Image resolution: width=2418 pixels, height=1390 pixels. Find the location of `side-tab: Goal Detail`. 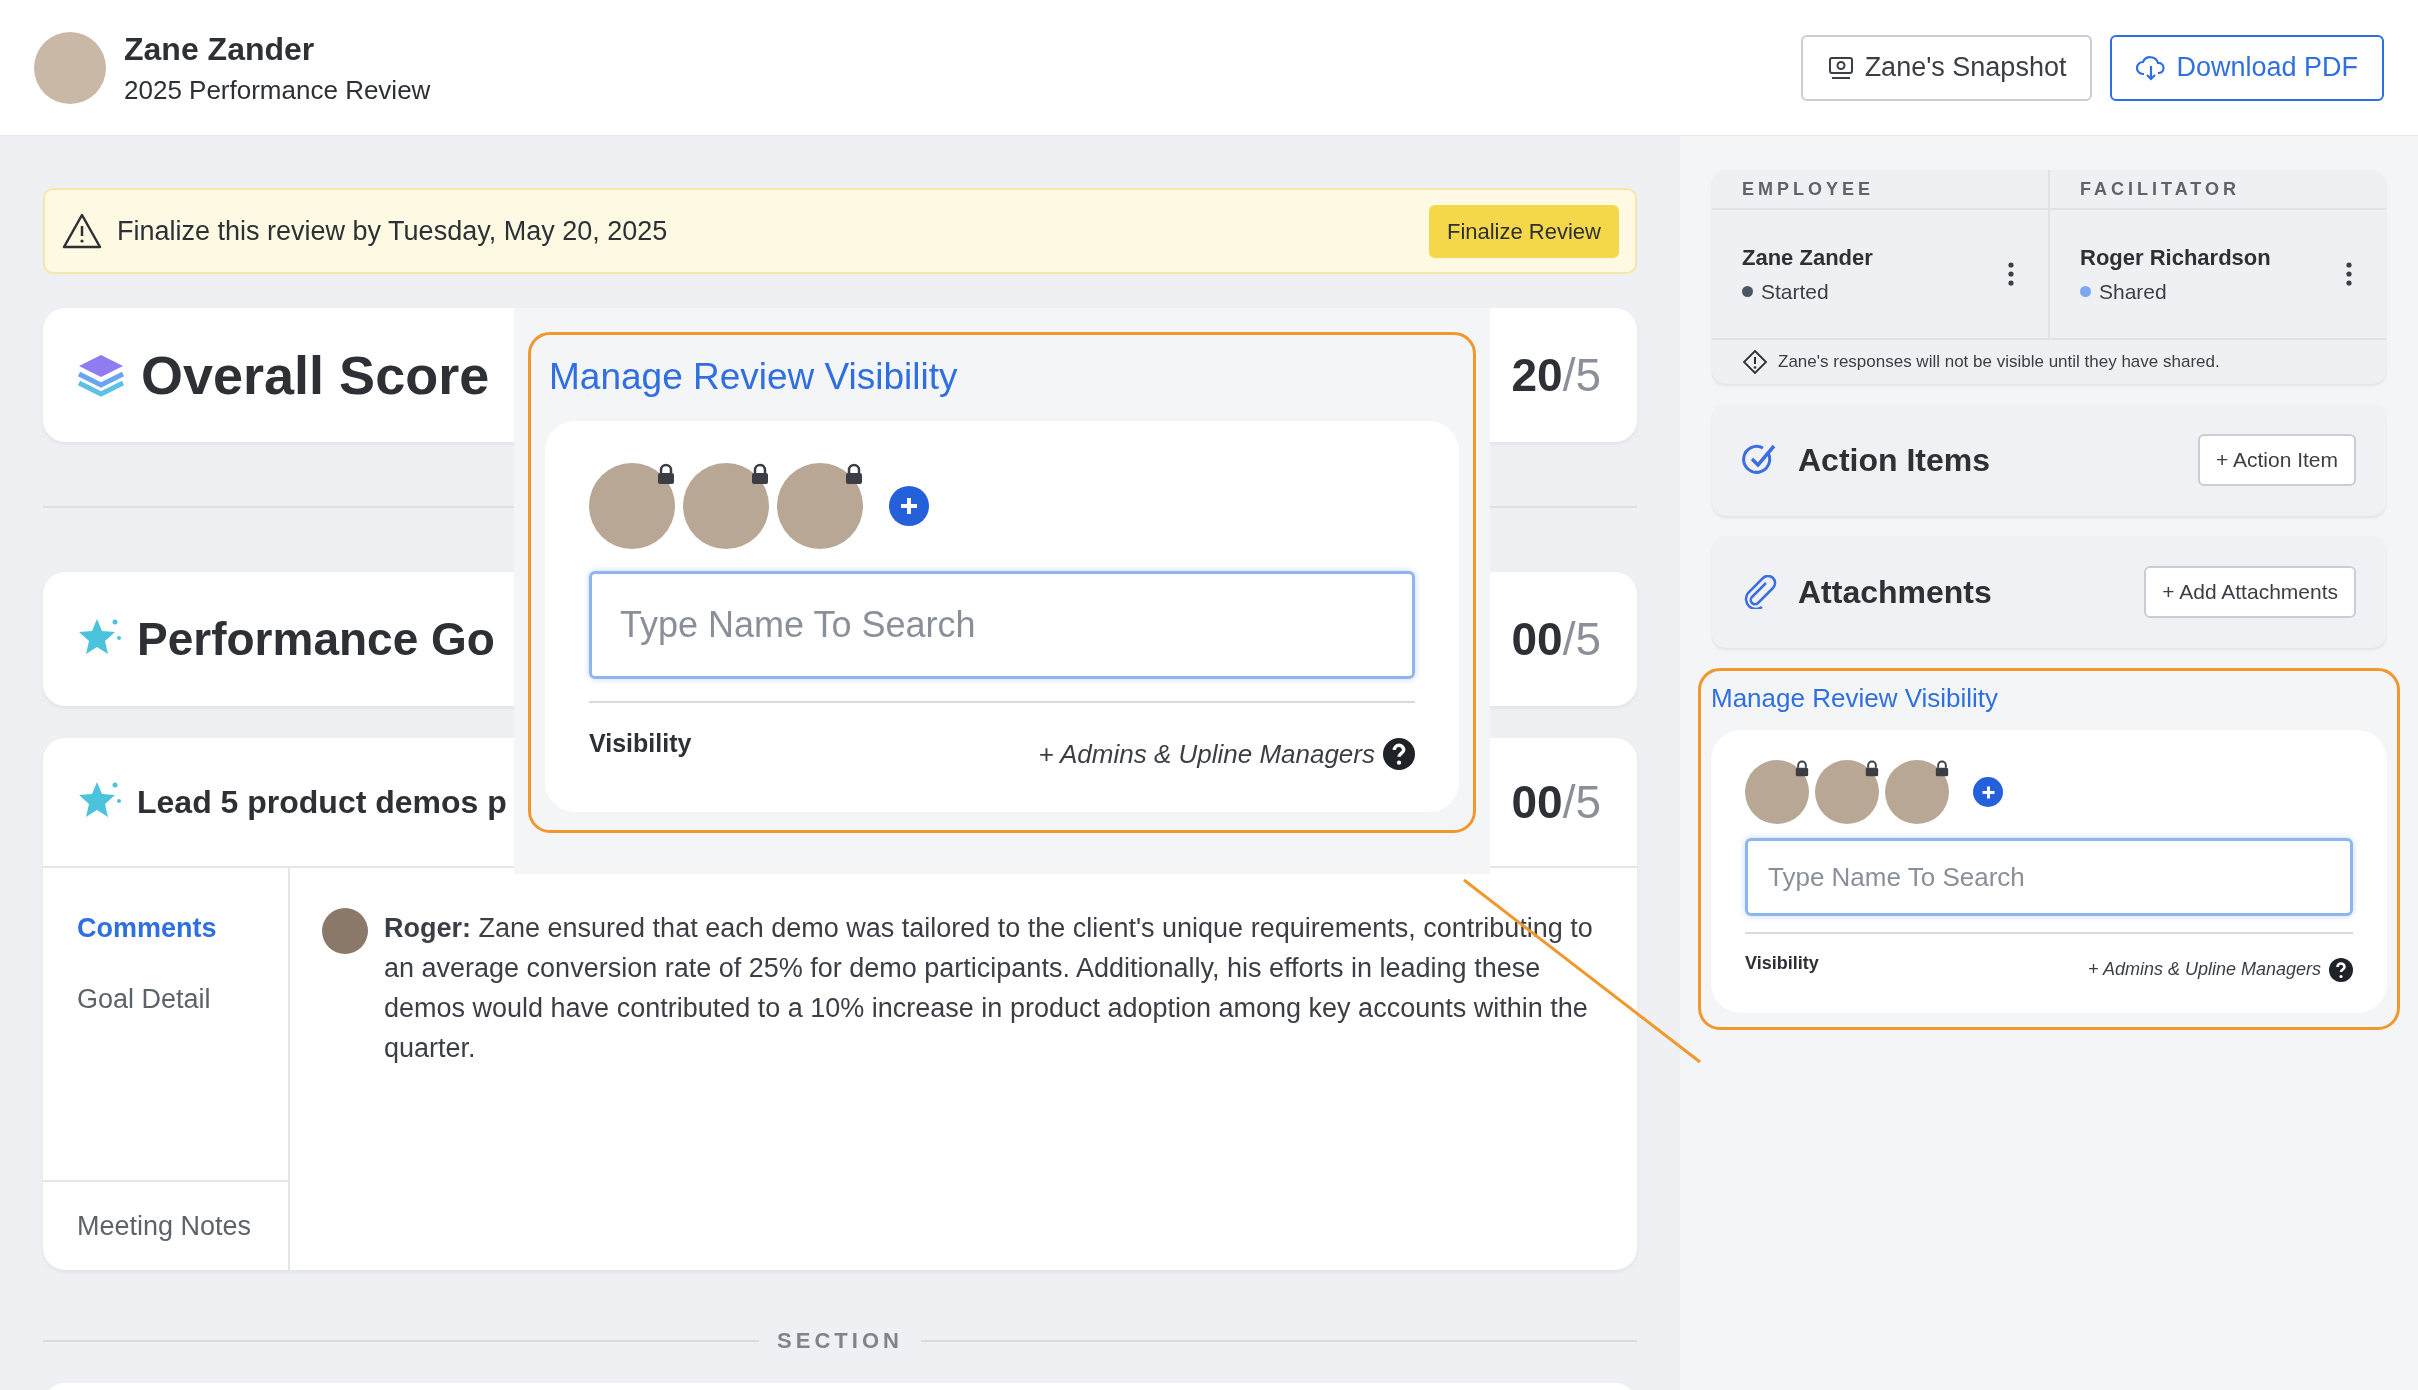

side-tab: Goal Detail is located at coordinates (165, 998).